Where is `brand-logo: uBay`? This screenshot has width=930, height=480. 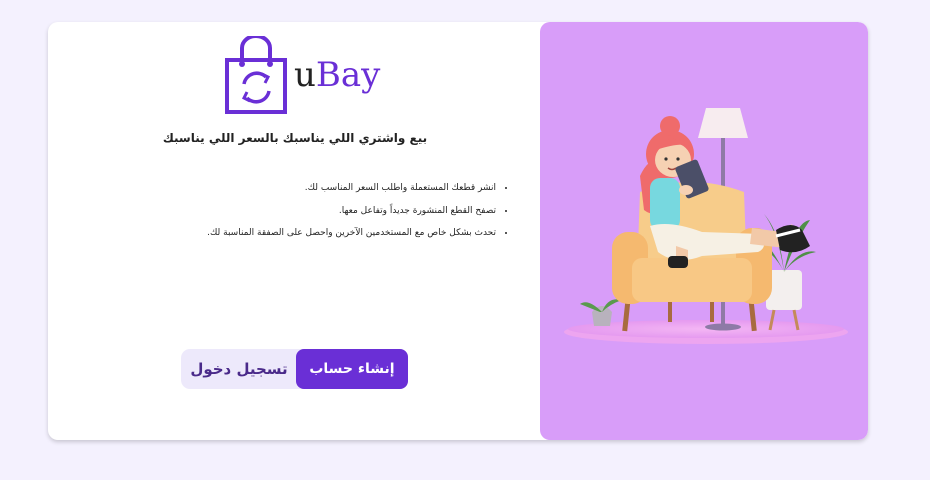
brand-logo: uBay is located at coordinates (300, 75).